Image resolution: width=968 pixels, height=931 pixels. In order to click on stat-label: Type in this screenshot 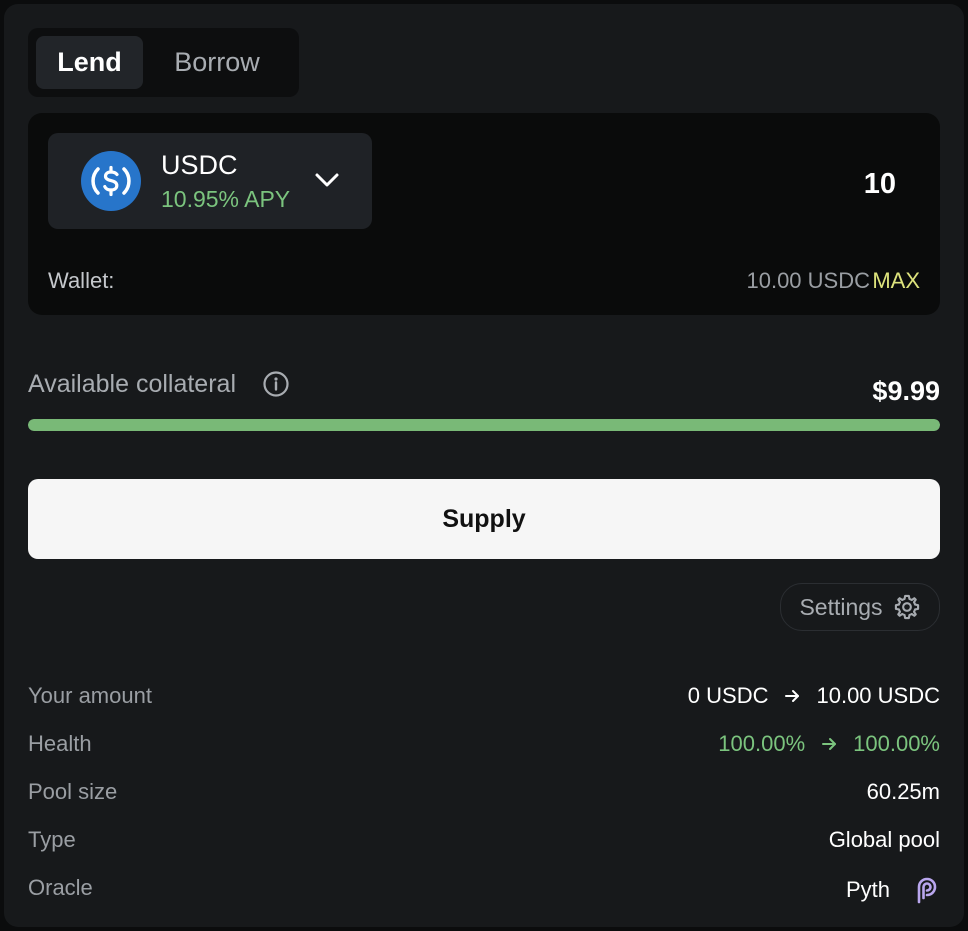, I will do `click(52, 839)`.